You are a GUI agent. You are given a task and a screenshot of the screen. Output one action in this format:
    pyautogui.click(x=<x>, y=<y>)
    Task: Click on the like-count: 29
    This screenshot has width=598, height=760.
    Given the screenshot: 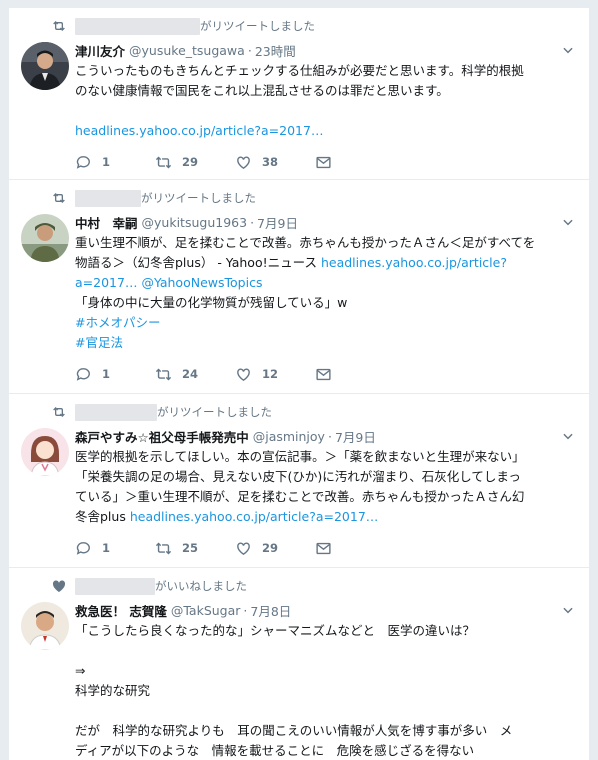 What is the action you would take?
    pyautogui.click(x=270, y=548)
    